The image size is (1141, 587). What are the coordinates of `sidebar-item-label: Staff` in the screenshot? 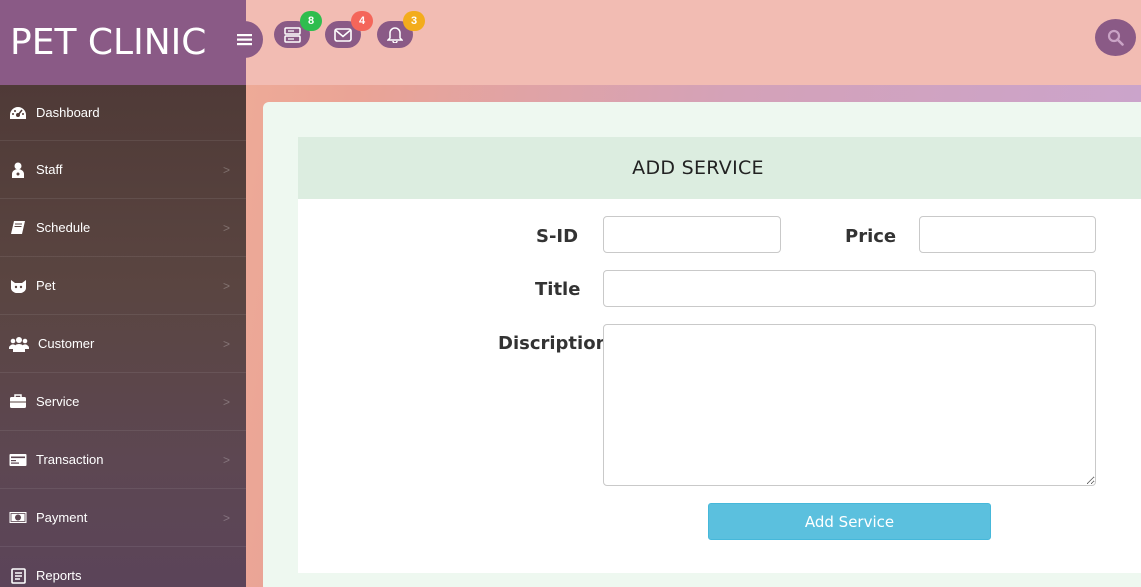 It's located at (49, 169).